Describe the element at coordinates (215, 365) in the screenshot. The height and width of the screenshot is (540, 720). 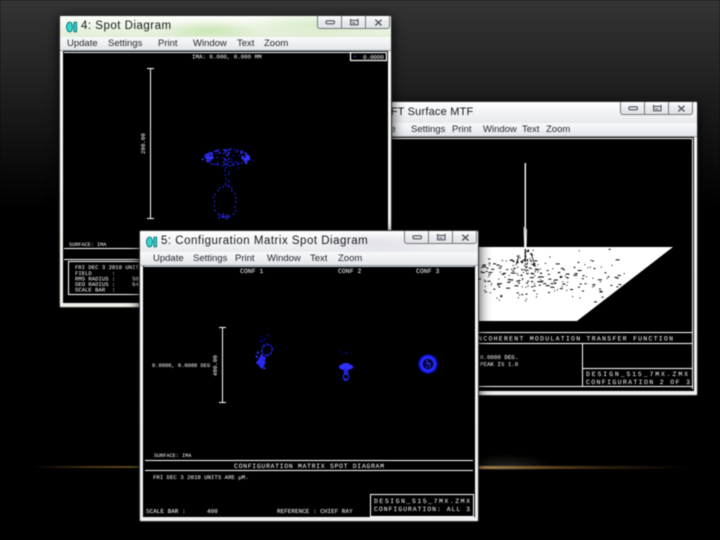
I see `svg-text: 400.00` at that location.